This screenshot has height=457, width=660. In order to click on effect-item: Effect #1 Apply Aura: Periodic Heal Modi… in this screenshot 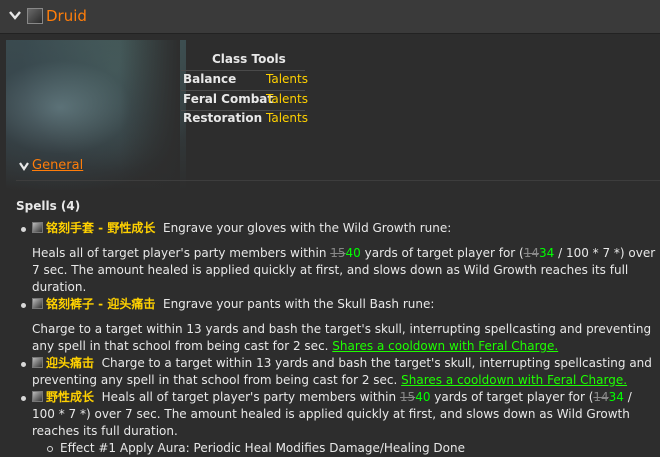, I will do `click(344, 448)`.